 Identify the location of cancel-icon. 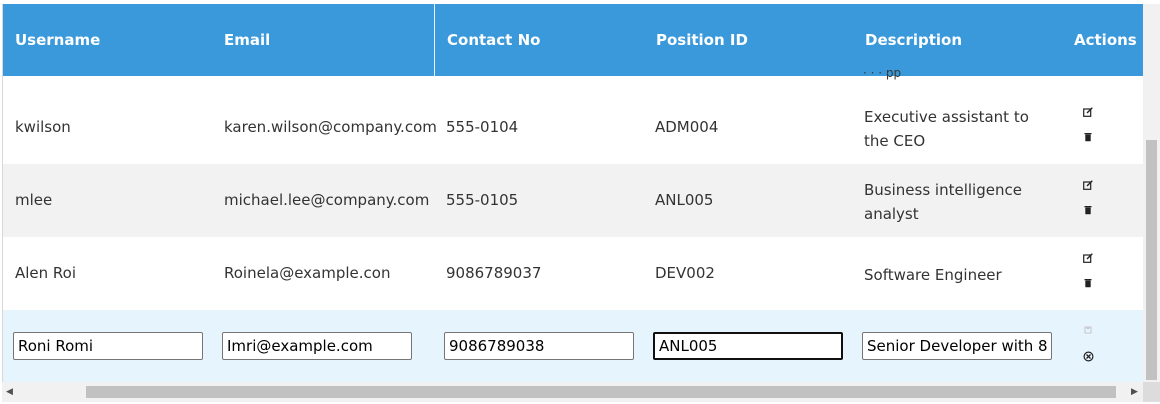
(1088, 356).